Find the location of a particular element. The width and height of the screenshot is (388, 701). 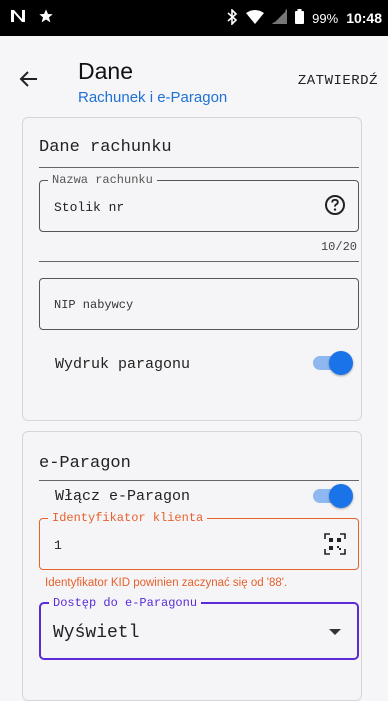

client-id-value: 1 is located at coordinates (58, 545).